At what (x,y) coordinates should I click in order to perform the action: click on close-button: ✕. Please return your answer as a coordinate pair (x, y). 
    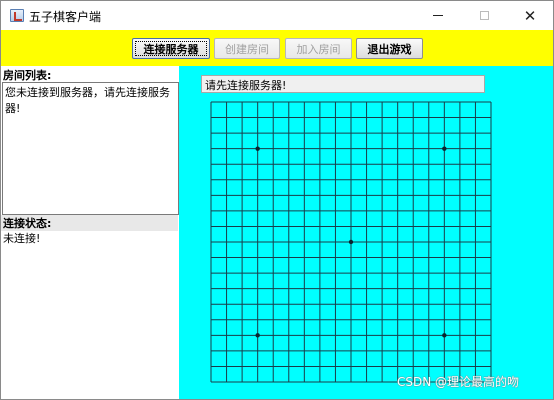
    Looking at the image, I should click on (530, 15).